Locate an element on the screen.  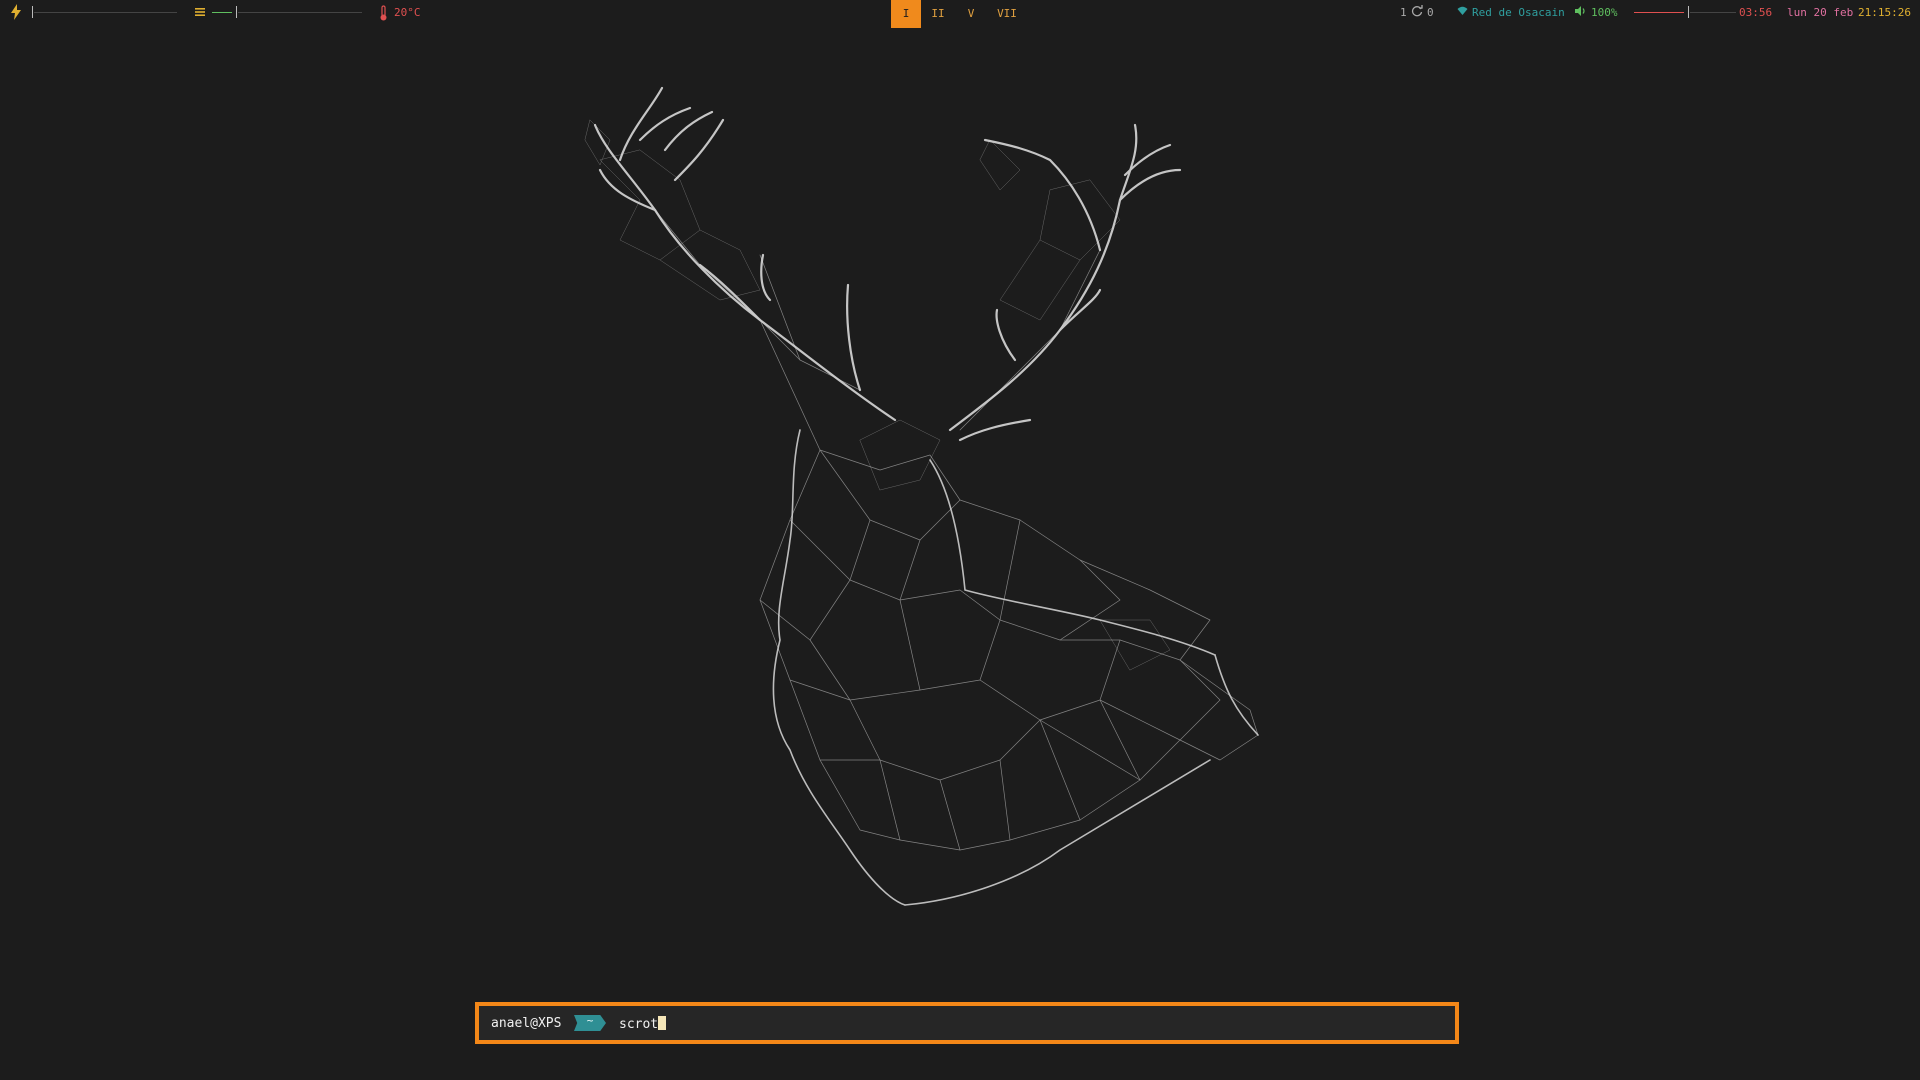
updates-pending: 0 is located at coordinates (1430, 12).